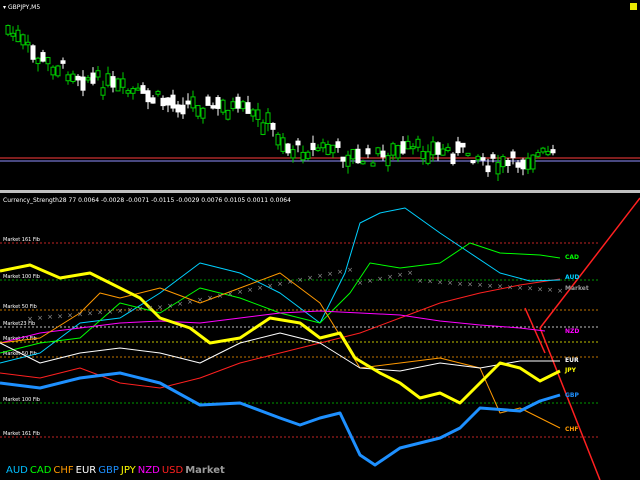  Describe the element at coordinates (17, 470) in the screenshot. I see `legend-item: AUD` at that location.